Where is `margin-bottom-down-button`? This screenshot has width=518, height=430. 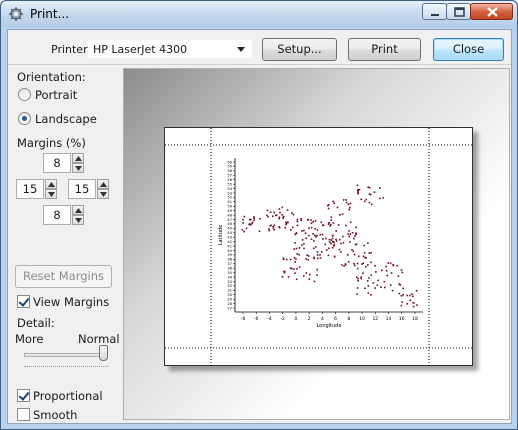
margin-bottom-down-button is located at coordinates (78, 220).